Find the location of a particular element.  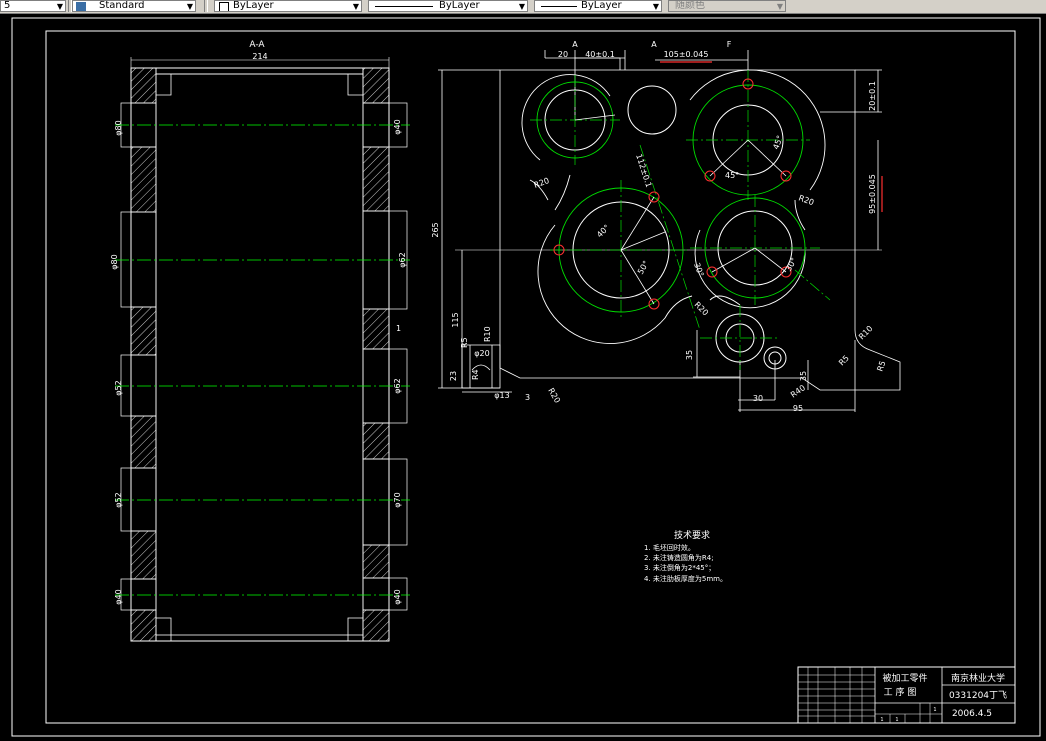

center-lines is located at coordinates (680, 220).